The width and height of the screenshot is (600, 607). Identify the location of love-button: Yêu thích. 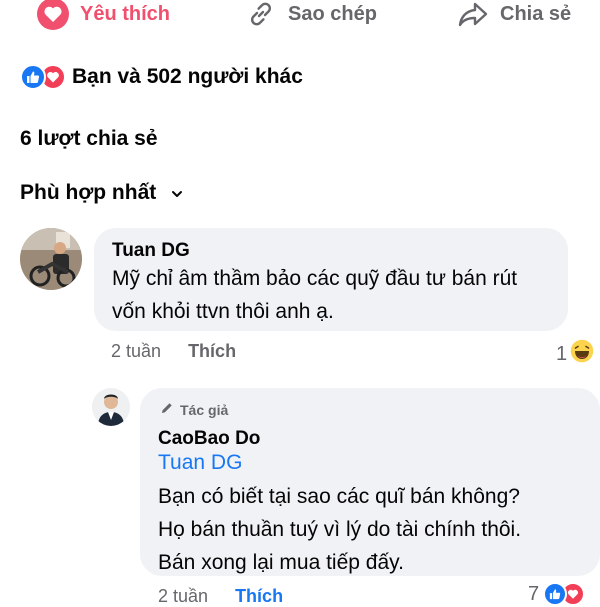
(103, 16).